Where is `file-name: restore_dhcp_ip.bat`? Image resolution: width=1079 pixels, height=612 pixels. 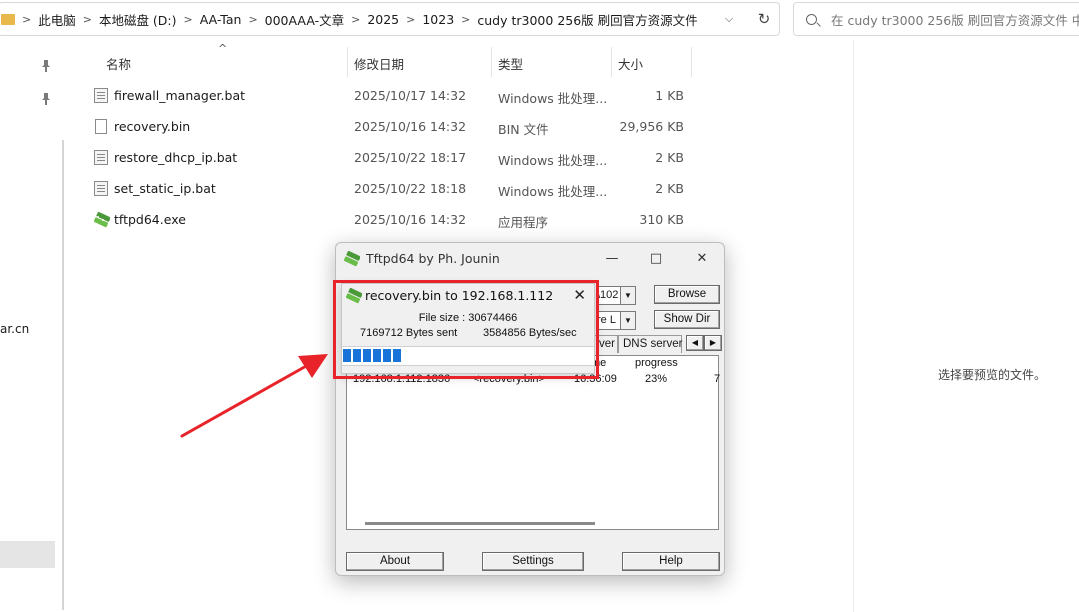
file-name: restore_dhcp_ip.bat is located at coordinates (176, 157).